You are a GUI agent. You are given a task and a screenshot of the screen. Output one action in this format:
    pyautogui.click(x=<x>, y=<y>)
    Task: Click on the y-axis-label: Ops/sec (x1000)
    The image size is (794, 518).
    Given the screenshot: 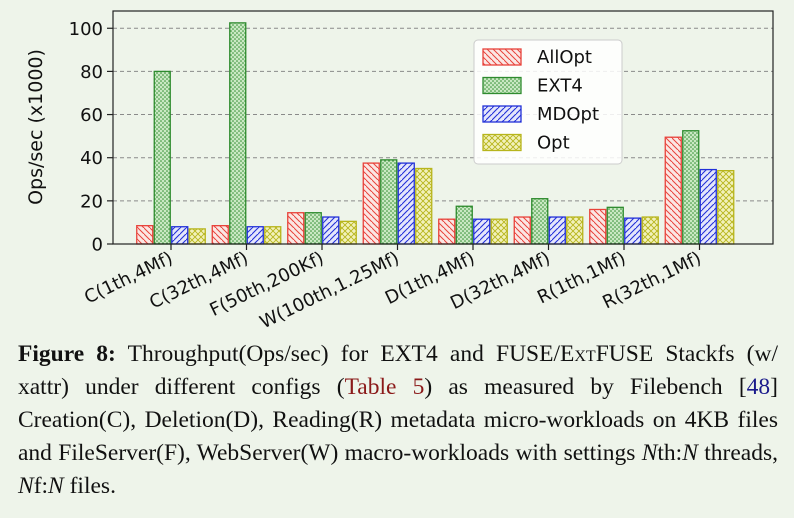 What is the action you would take?
    pyautogui.click(x=36, y=127)
    